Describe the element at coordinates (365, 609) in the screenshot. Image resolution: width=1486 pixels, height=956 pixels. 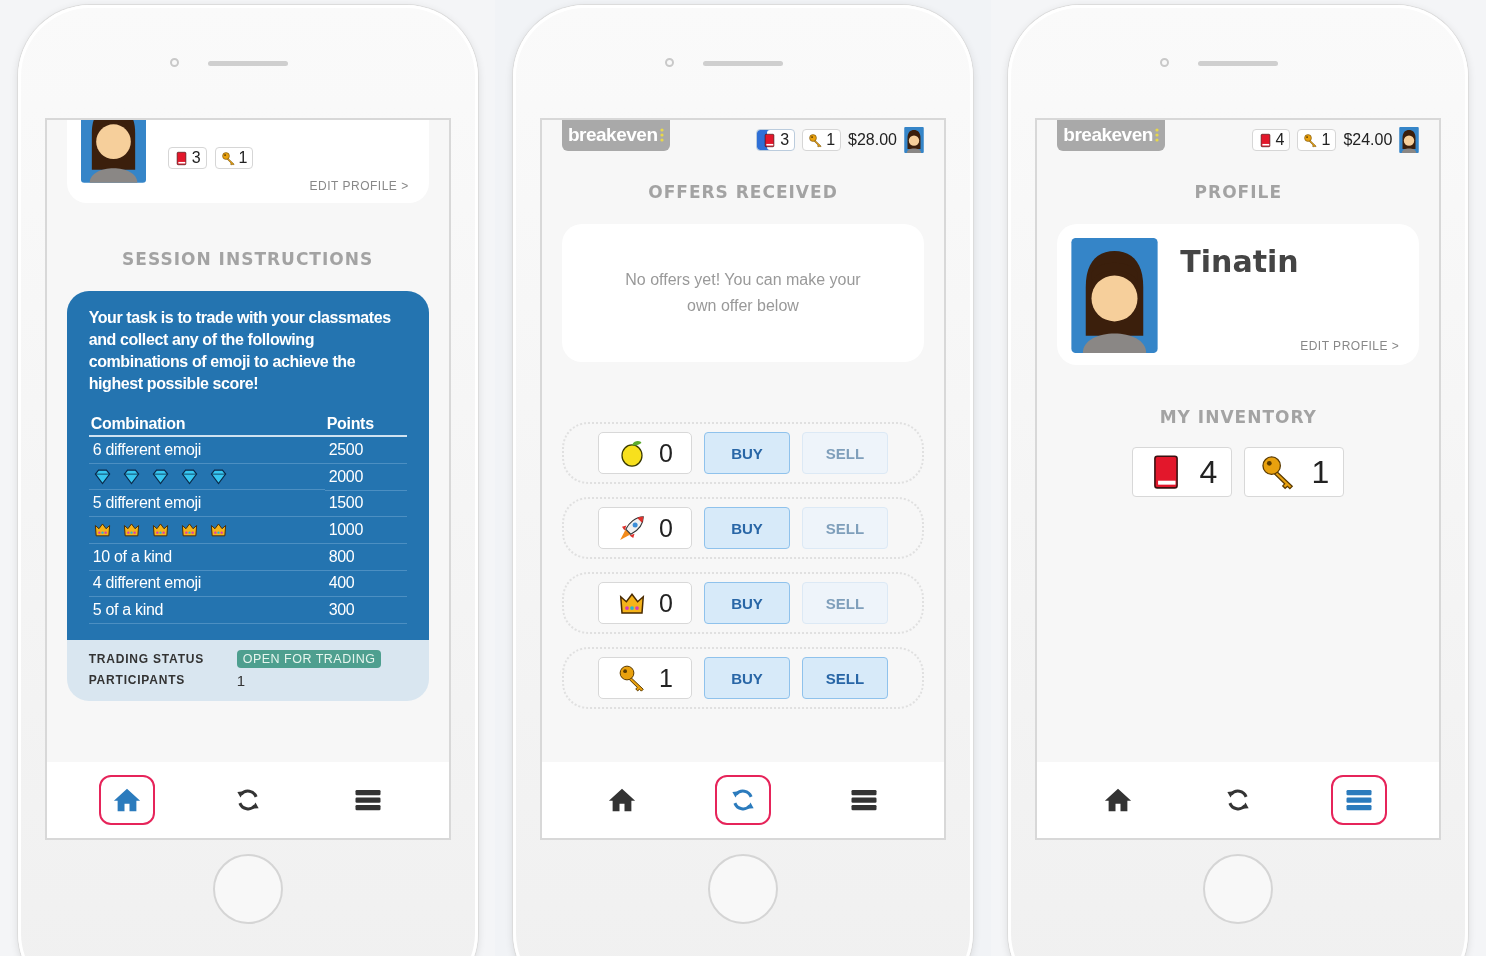
I see `table-cell: 300` at that location.